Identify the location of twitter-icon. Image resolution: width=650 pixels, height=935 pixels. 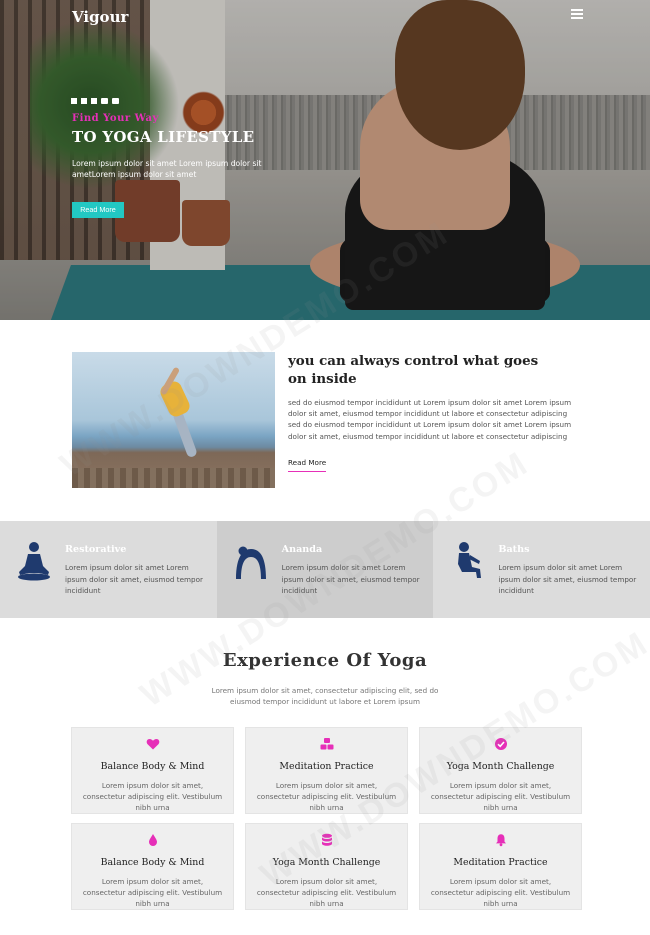
(84, 101).